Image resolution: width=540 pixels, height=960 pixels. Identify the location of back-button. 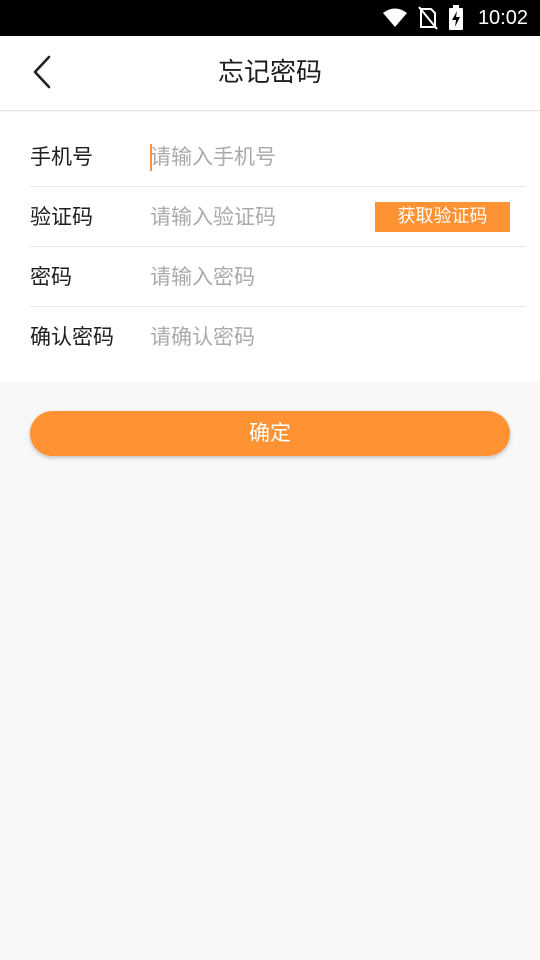
(42, 73).